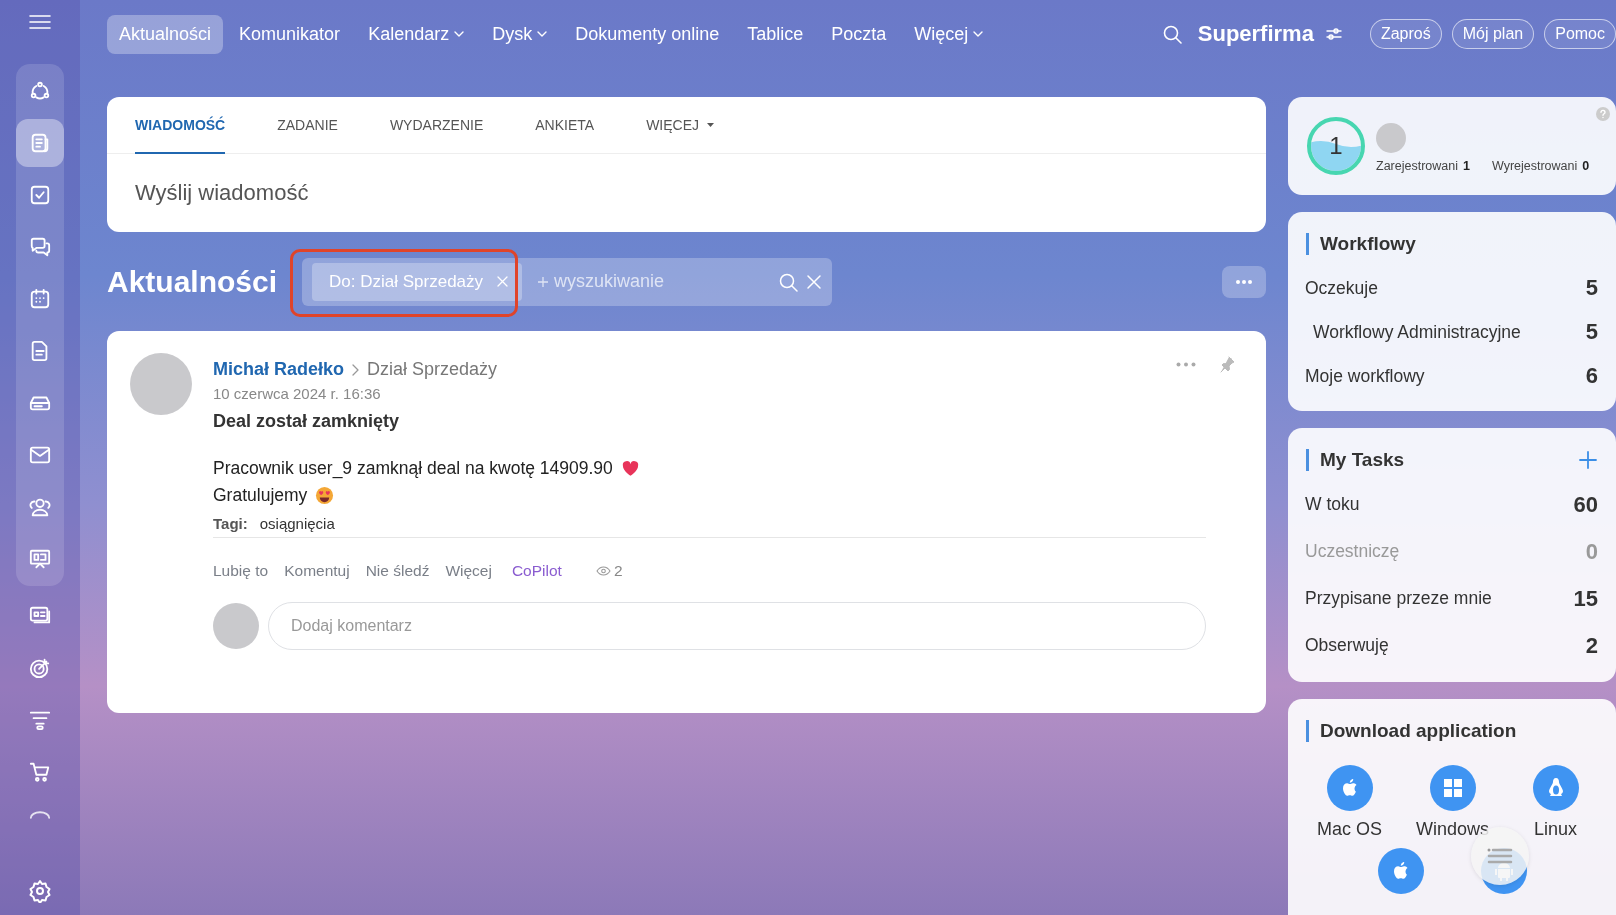 The image size is (1616, 915). I want to click on widget-link: Obserwuję, so click(1347, 645).